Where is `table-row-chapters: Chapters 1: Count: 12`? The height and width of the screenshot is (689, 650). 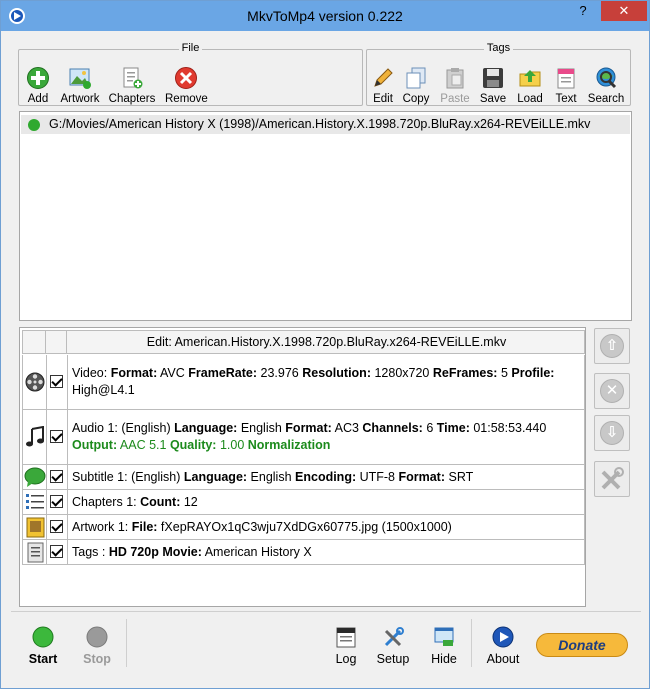
table-row-chapters: Chapters 1: Count: 12 is located at coordinates (303, 502).